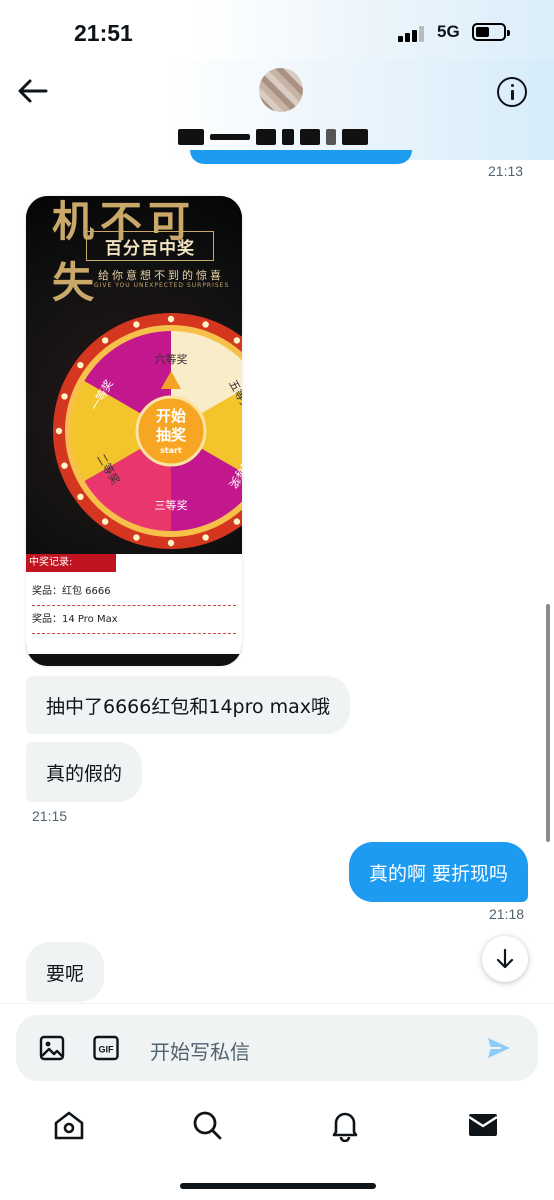 Image resolution: width=554 pixels, height=1200 pixels. I want to click on svg-text: GIF, so click(107, 1050).